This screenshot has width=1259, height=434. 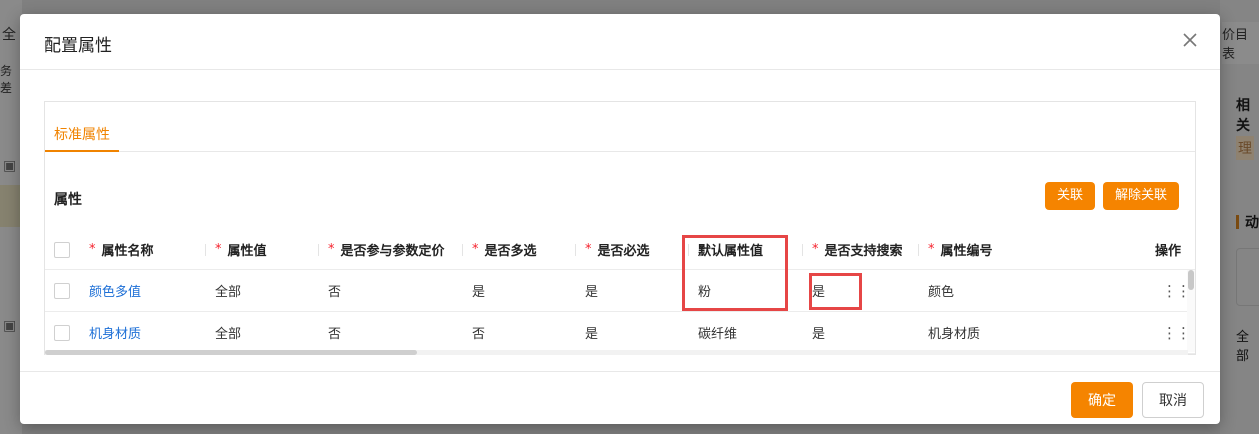 What do you see at coordinates (241, 250) in the screenshot?
I see `header-value: * 属性值` at bounding box center [241, 250].